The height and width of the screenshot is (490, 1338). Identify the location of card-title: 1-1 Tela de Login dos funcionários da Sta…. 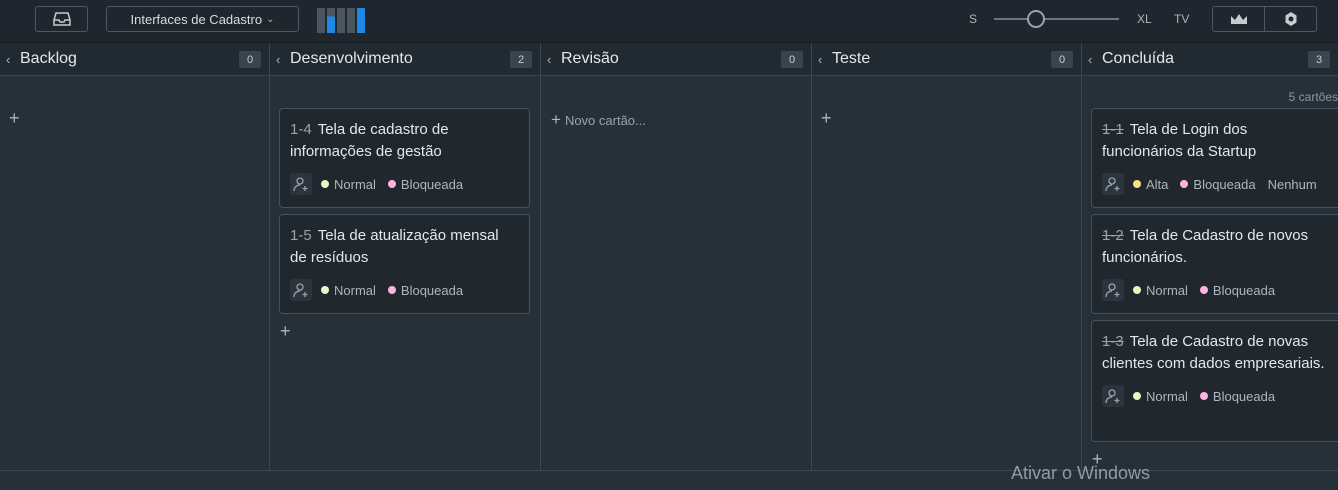
(1216, 141).